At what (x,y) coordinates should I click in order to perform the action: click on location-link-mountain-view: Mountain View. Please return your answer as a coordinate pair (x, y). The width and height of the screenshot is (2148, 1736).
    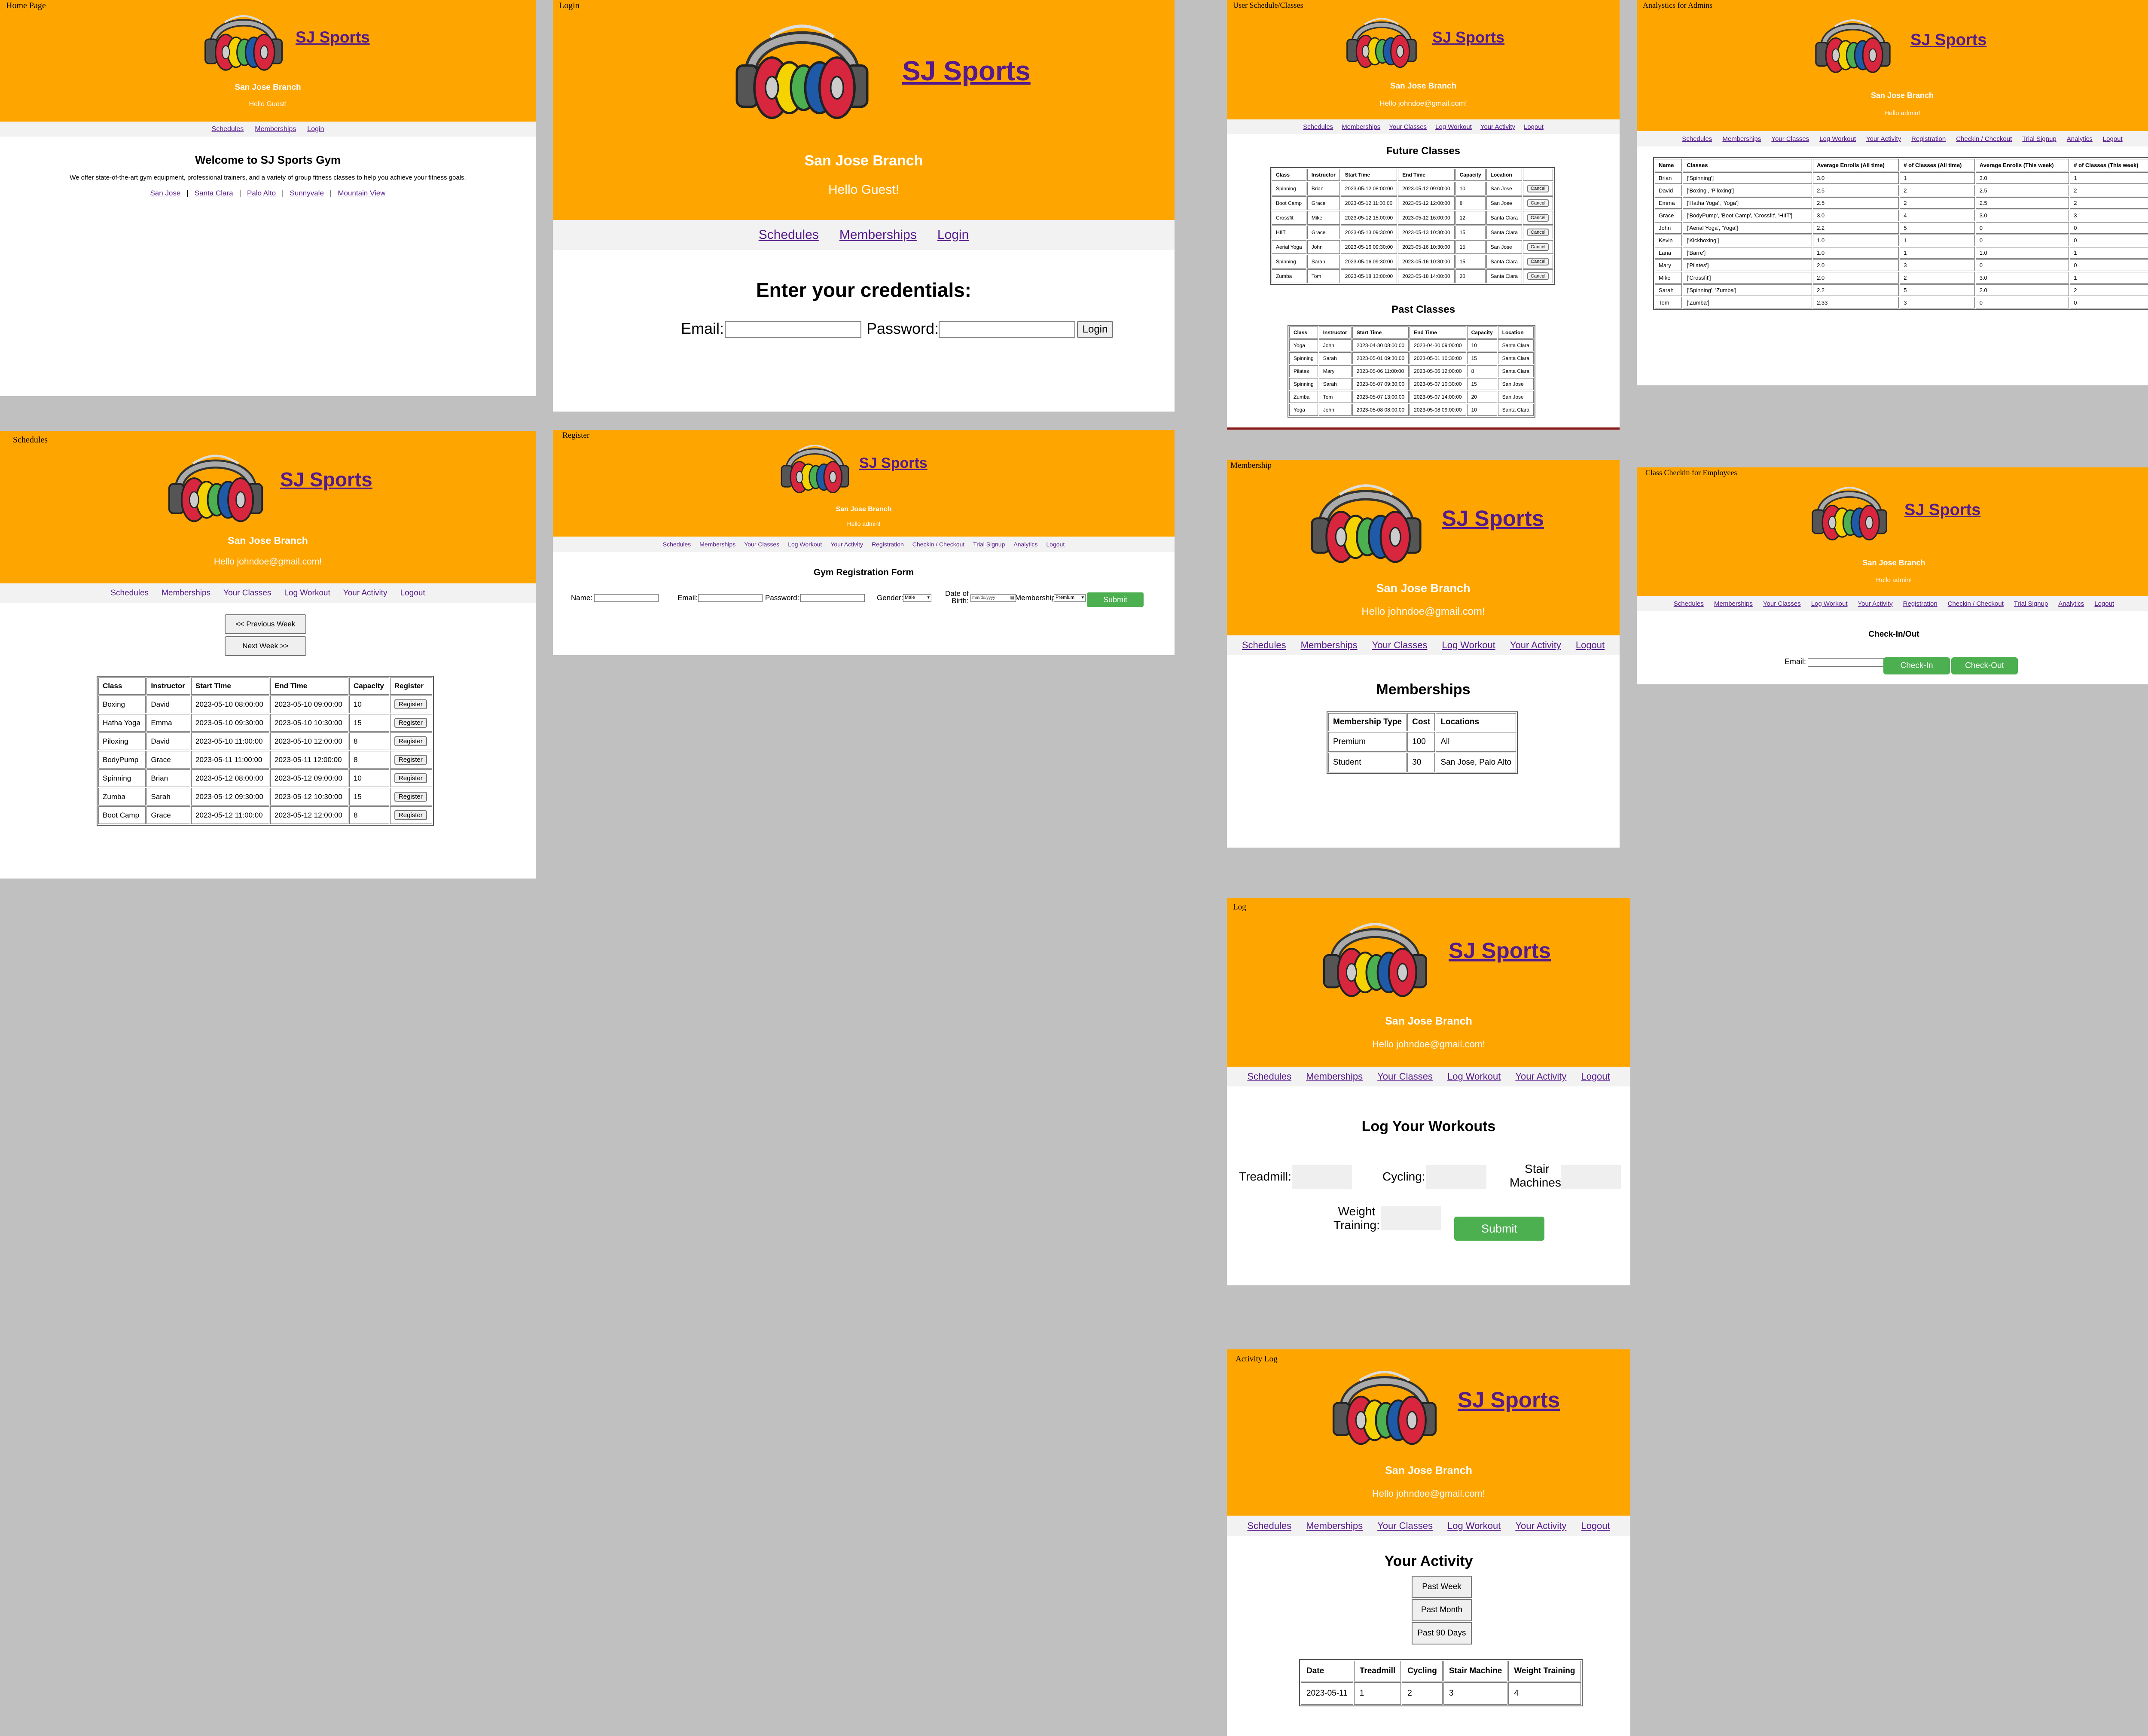
    Looking at the image, I should click on (361, 193).